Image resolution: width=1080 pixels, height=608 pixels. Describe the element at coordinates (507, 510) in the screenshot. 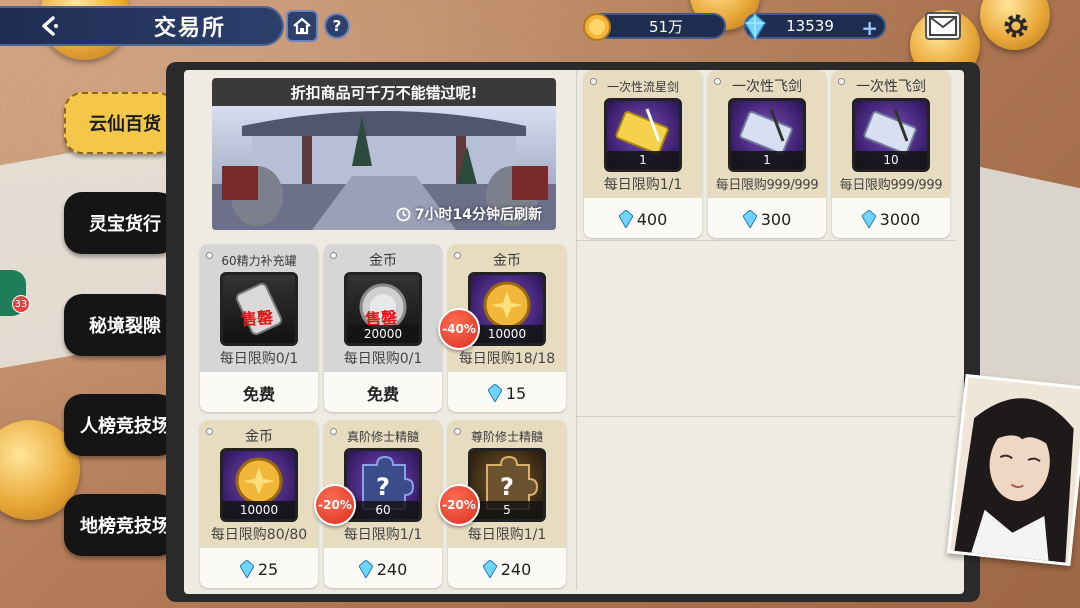

I see `item-quantity: 5` at that location.